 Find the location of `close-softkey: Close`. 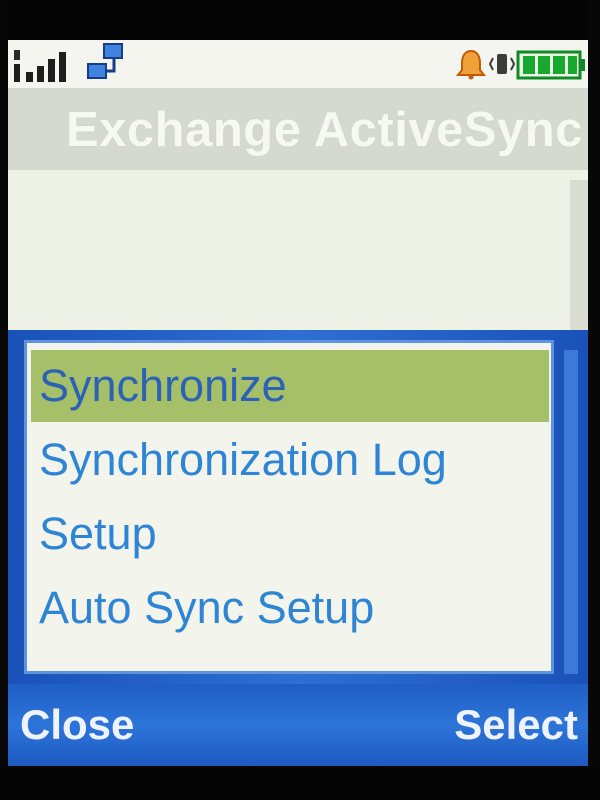

close-softkey: Close is located at coordinates (77, 725).